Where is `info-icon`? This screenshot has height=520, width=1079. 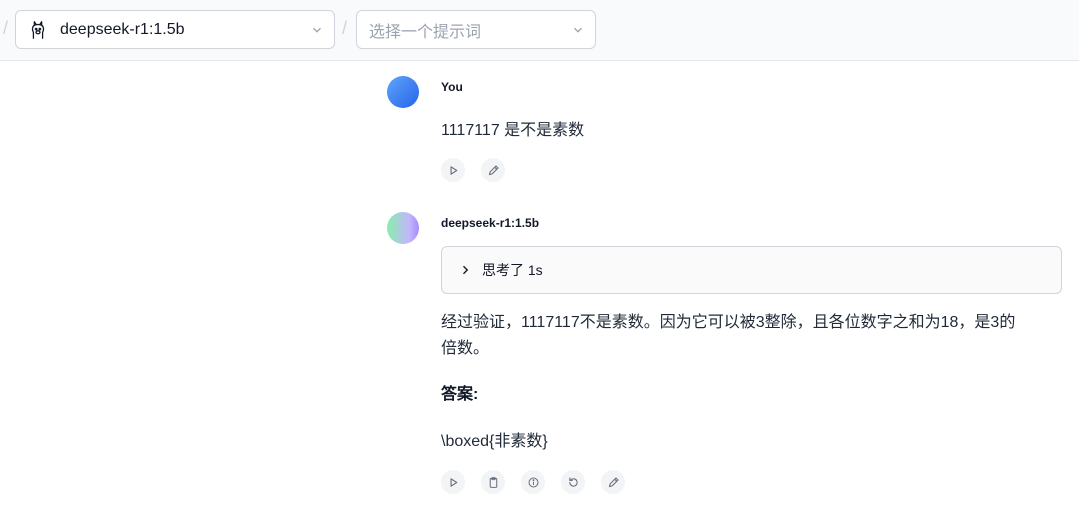 info-icon is located at coordinates (533, 482).